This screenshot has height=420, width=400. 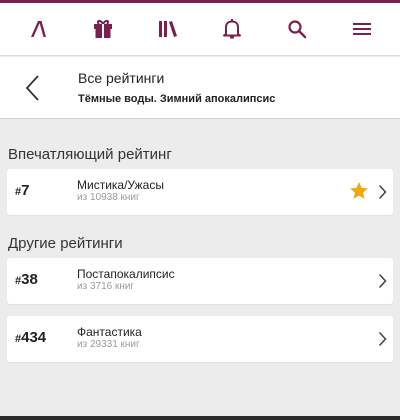 I want to click on rating-rank: #434, so click(x=30, y=337).